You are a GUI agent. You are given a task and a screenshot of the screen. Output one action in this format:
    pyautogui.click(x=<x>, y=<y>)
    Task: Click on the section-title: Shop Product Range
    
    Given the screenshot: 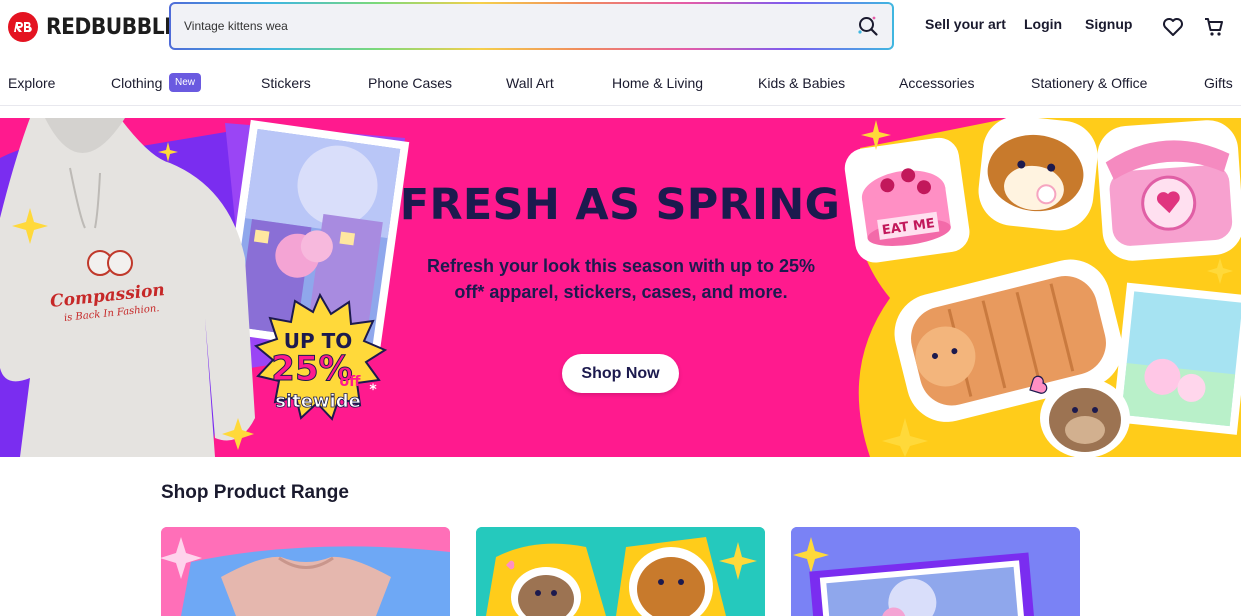 What is the action you would take?
    pyautogui.click(x=255, y=492)
    